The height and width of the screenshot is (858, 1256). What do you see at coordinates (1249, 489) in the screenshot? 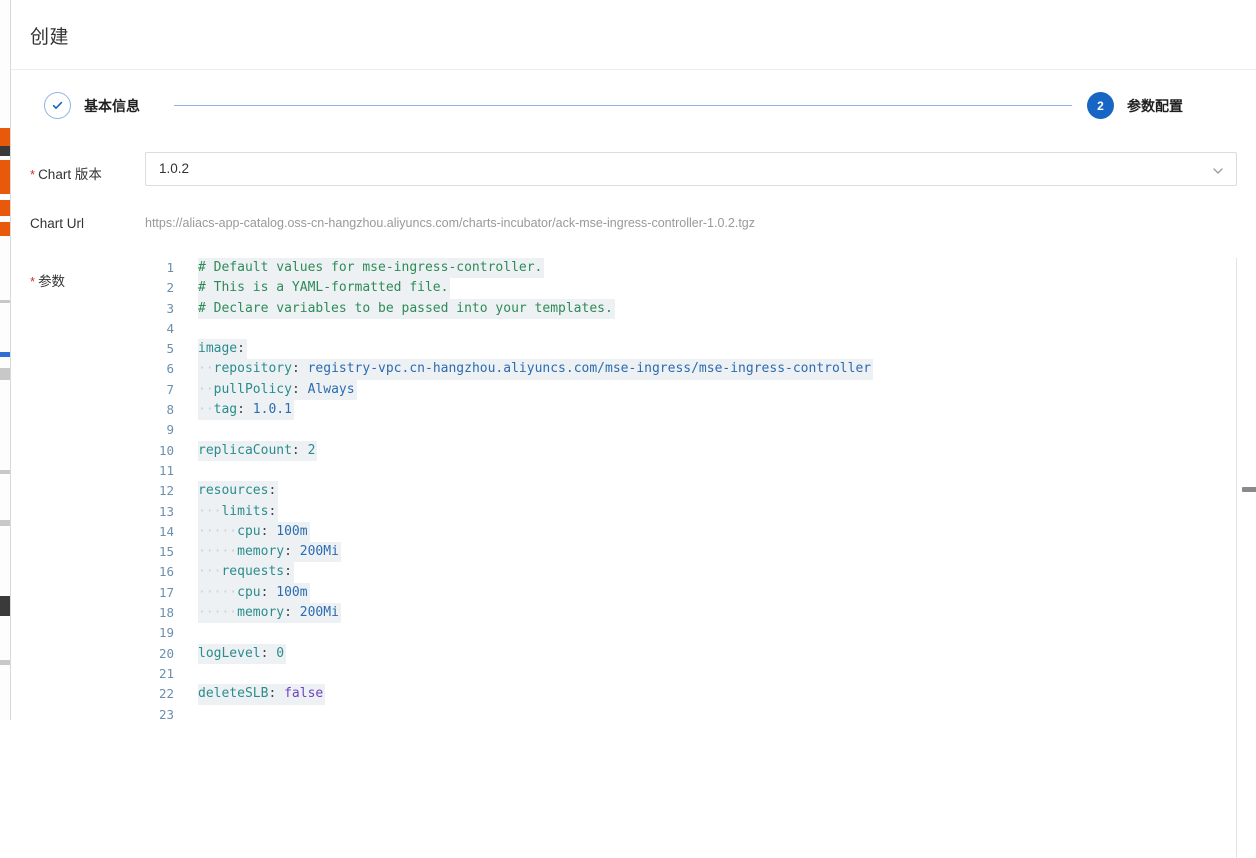
I see `editor-scrollbar-handle` at bounding box center [1249, 489].